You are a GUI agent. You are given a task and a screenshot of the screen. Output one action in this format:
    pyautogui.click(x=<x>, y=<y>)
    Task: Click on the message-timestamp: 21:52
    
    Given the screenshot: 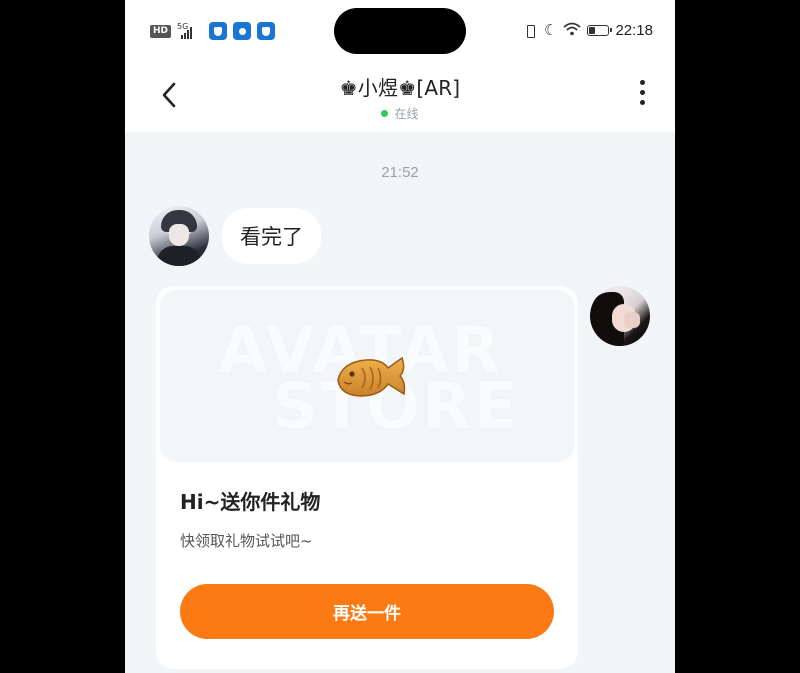 What is the action you would take?
    pyautogui.click(x=400, y=172)
    